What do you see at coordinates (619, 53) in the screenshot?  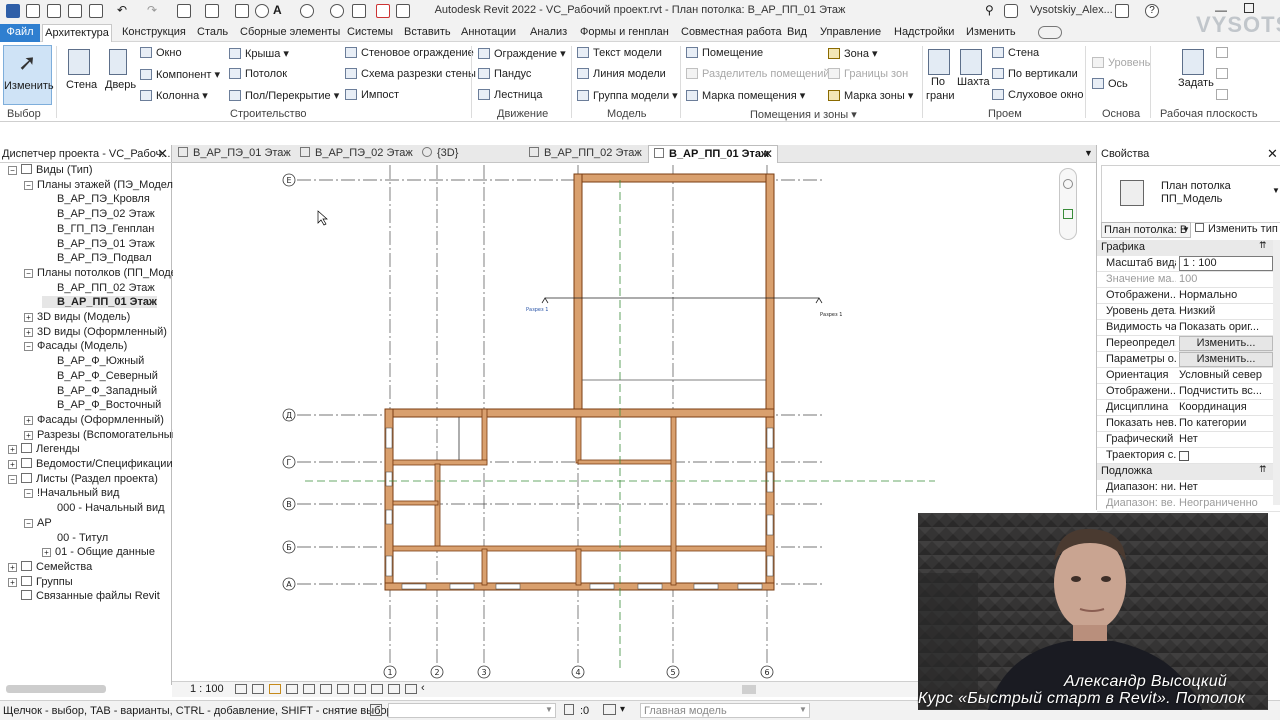 I see `model-text-button: Текст модели` at bounding box center [619, 53].